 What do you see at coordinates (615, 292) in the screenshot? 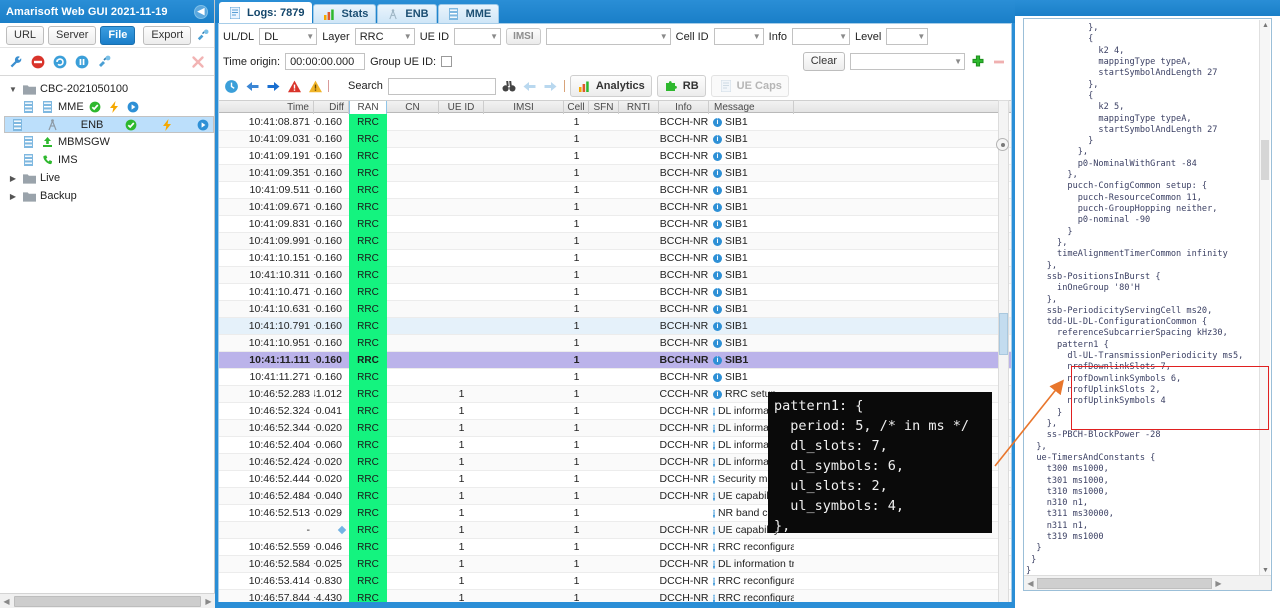
I see `table-row: 10:41:10.471 +0.160RRC 1 BCCH-NRiSIB1` at bounding box center [615, 292].